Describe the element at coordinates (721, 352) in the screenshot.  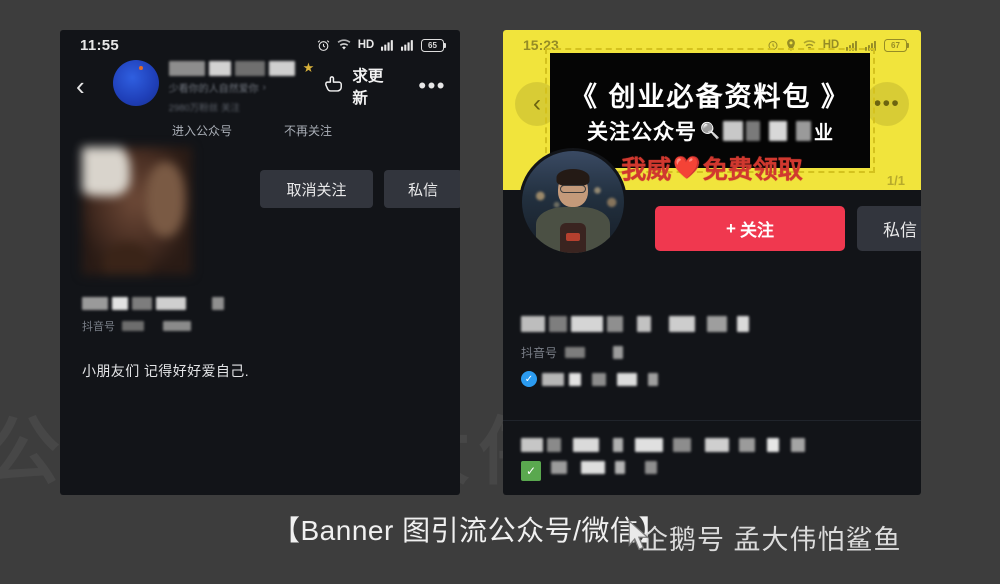
I see `right-douyin-id-row: 抖音号` at that location.